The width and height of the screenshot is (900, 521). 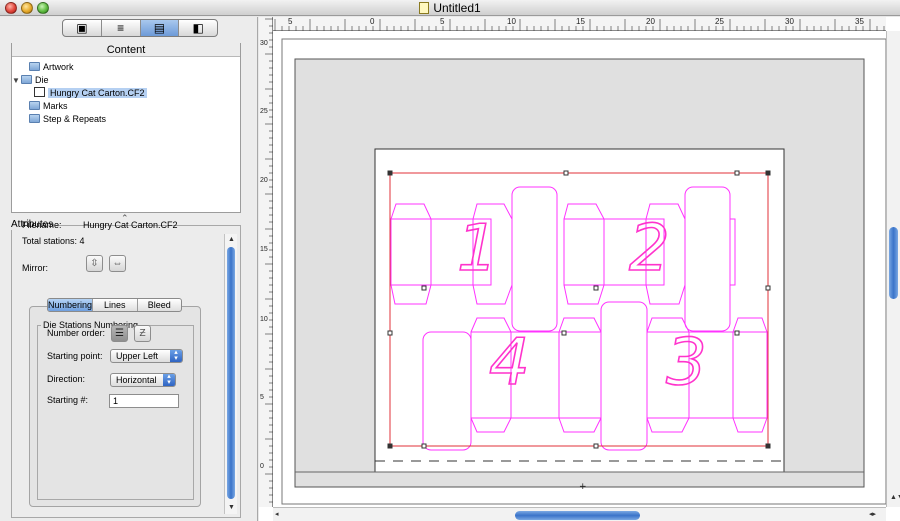 What do you see at coordinates (58, 67) in the screenshot?
I see `tree-item-label: Artwork` at bounding box center [58, 67].